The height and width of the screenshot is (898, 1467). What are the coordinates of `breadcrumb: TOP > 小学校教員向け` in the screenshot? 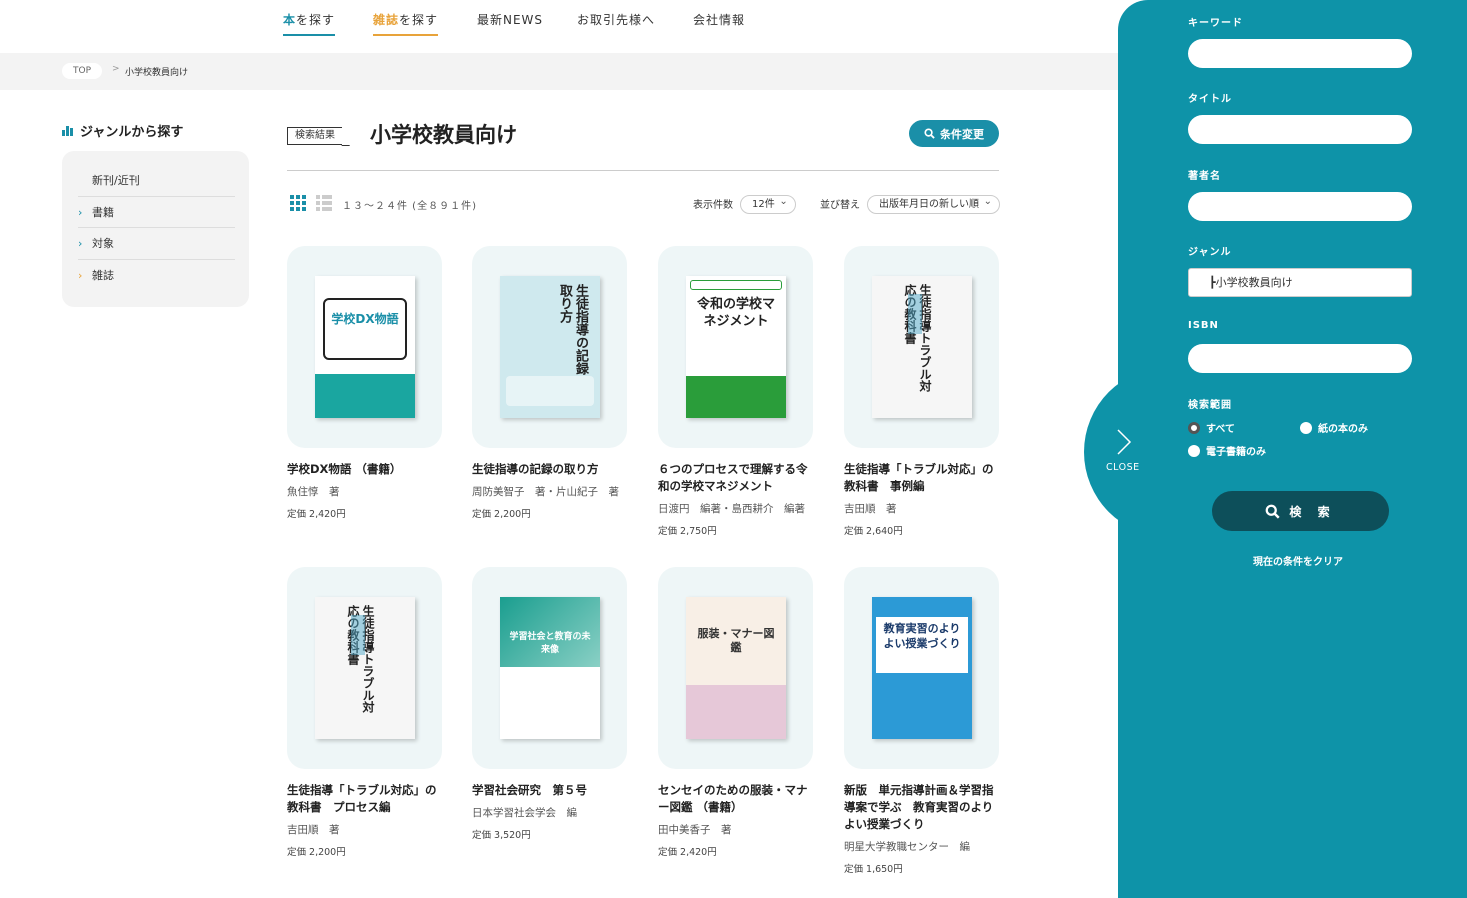 It's located at (559, 71).